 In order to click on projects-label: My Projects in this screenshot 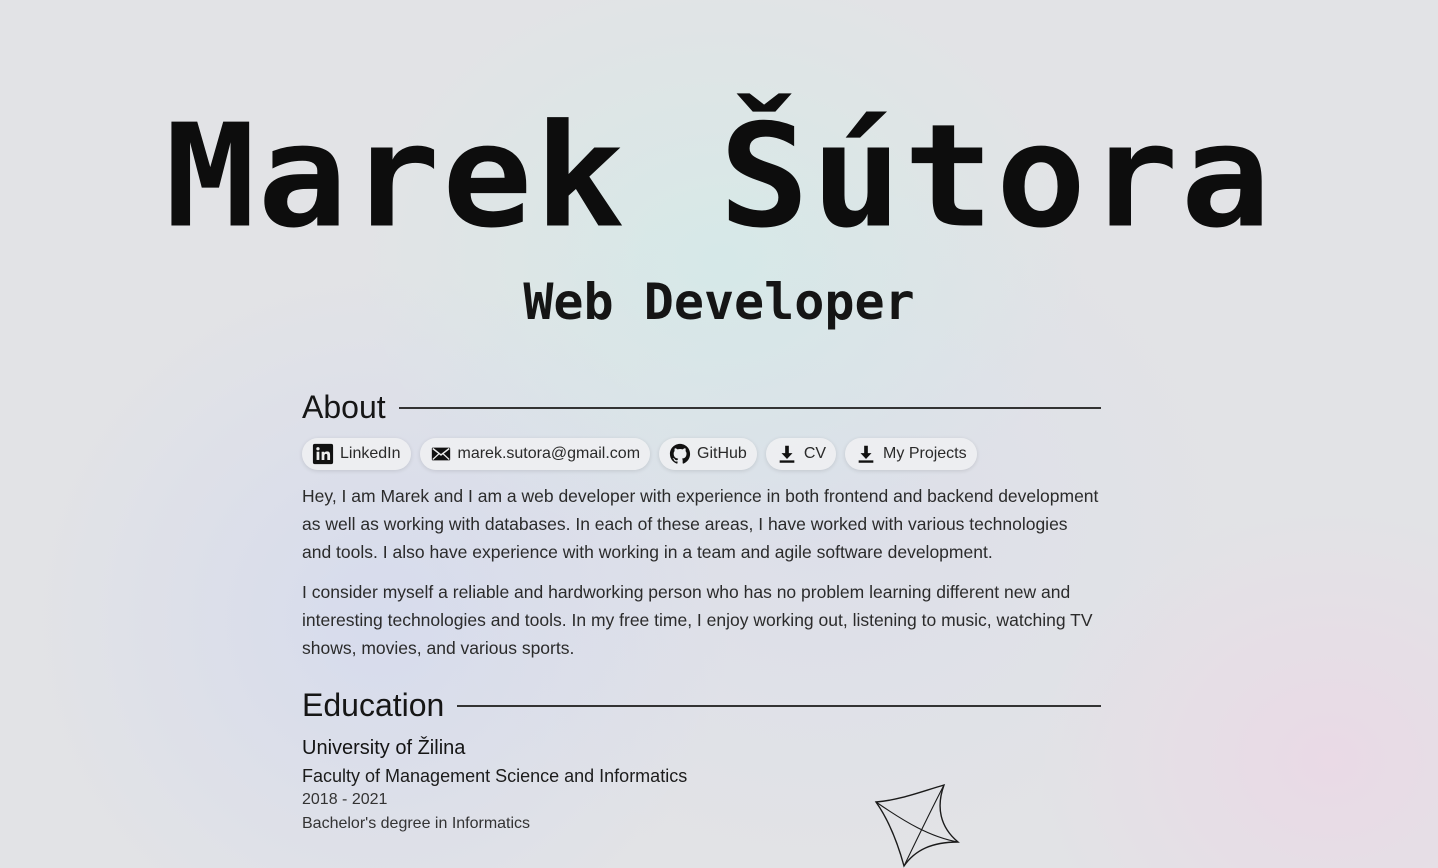, I will do `click(925, 453)`.